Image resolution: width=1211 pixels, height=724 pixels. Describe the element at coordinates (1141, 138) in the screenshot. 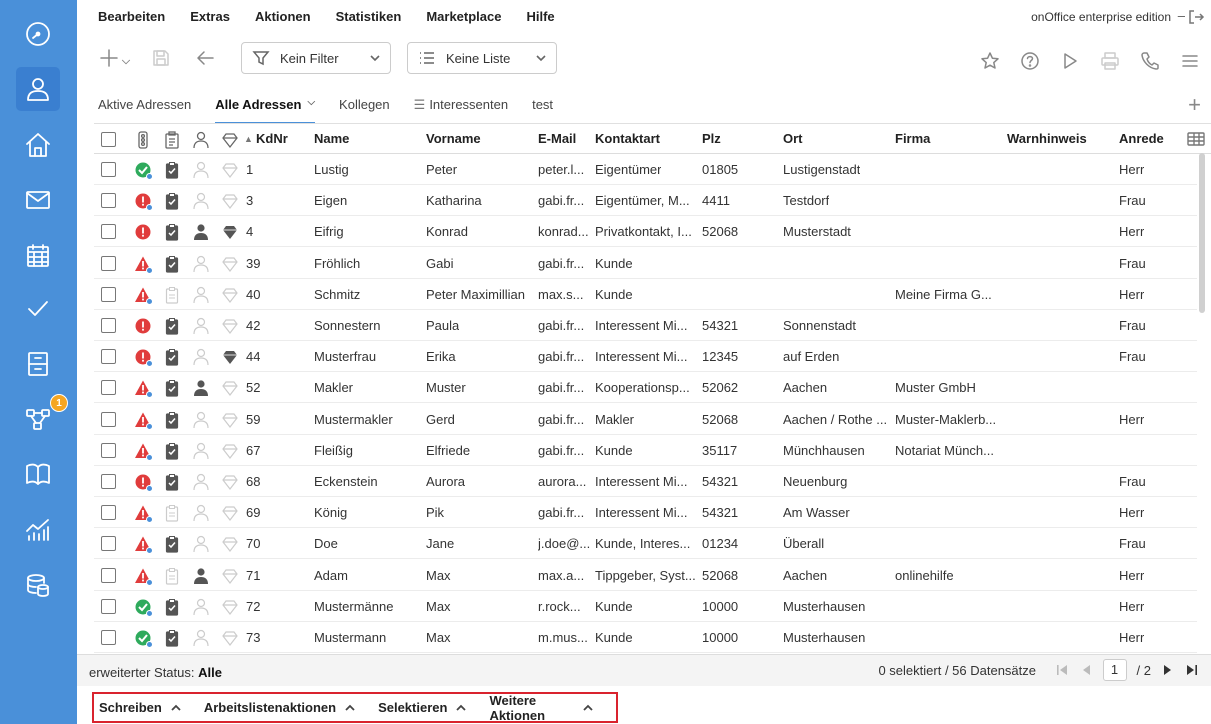

I see `col-anrede: Anrede` at that location.